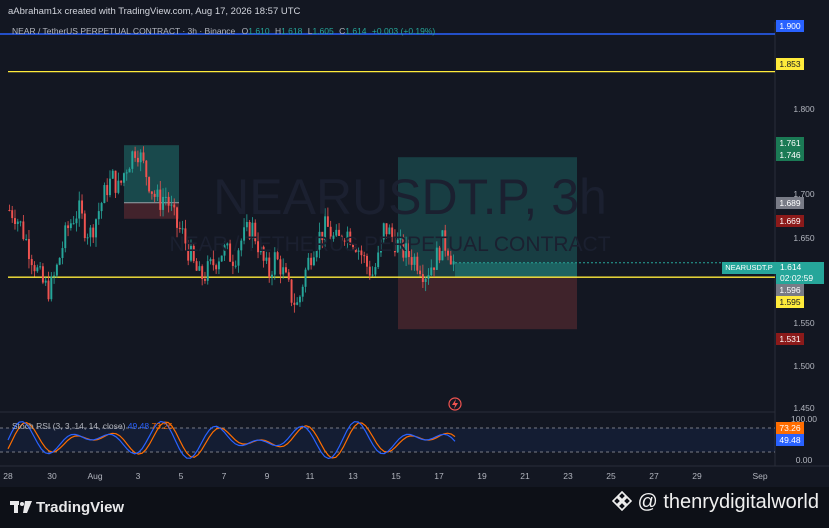 This screenshot has width=829, height=528. What do you see at coordinates (790, 155) in the screenshot?
I see `price-tag-target: 1.746` at bounding box center [790, 155].